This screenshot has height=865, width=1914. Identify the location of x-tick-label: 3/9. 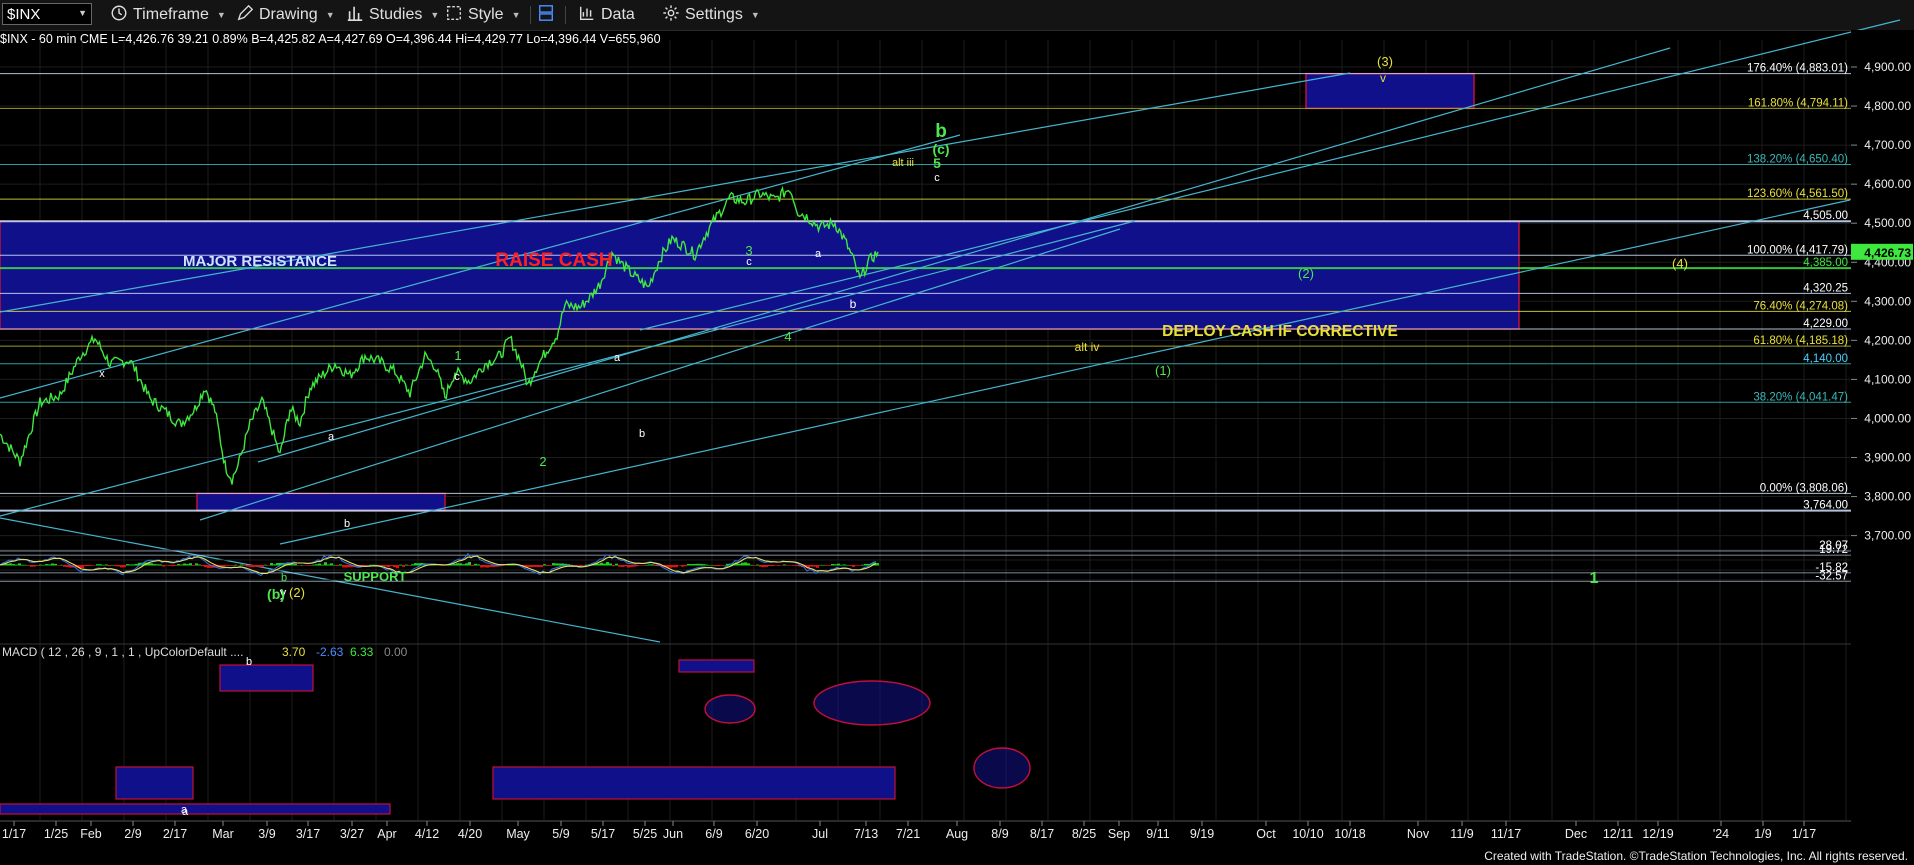
(266, 834).